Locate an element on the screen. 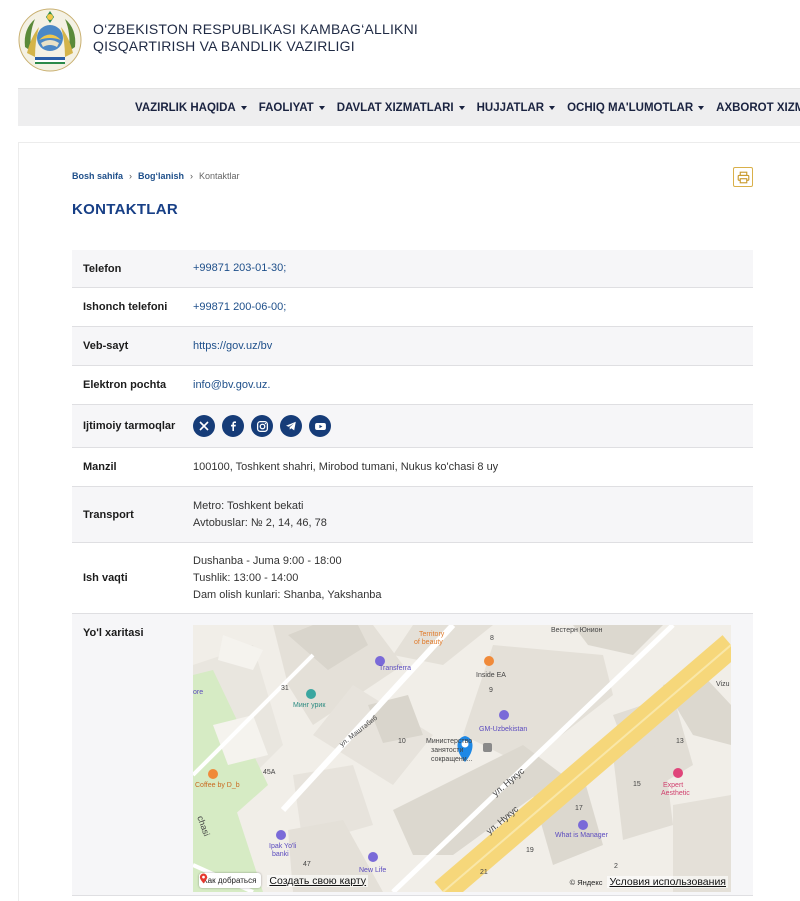 Image resolution: width=800 pixels, height=901 pixels. map-label-coffee: Coffee by D_b is located at coordinates (217, 785).